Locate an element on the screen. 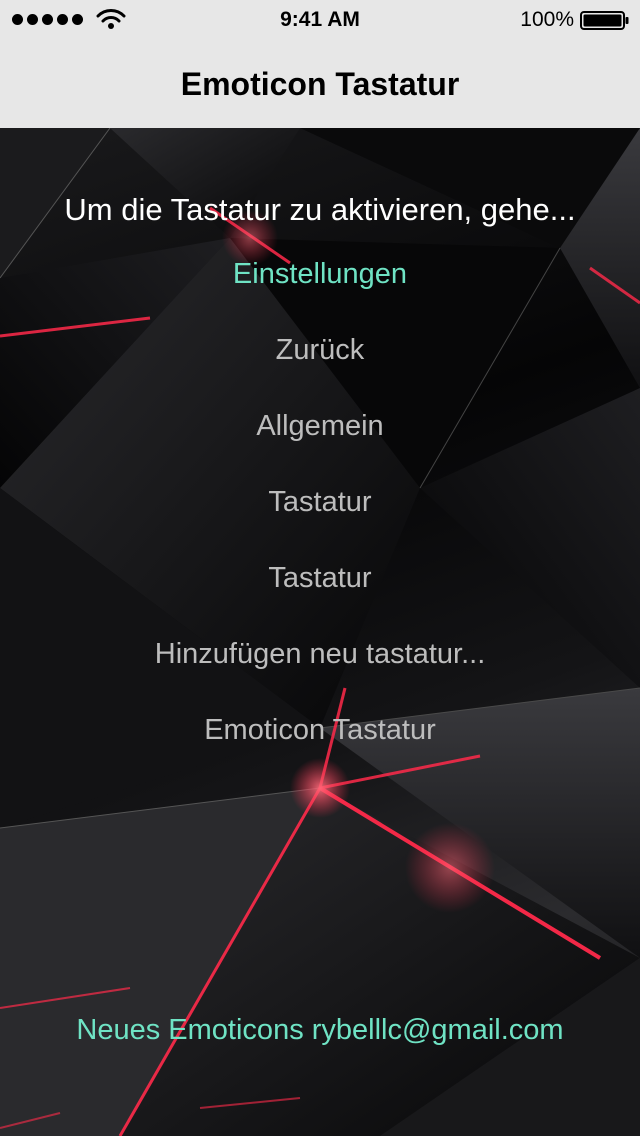 The height and width of the screenshot is (1136, 640). settings-link: Einstellungen is located at coordinates (320, 274).